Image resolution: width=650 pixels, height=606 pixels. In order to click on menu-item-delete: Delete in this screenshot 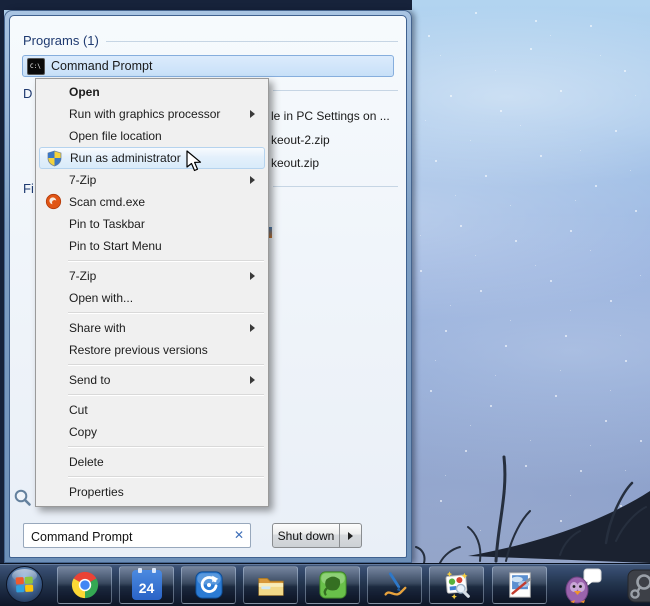, I will do `click(152, 462)`.